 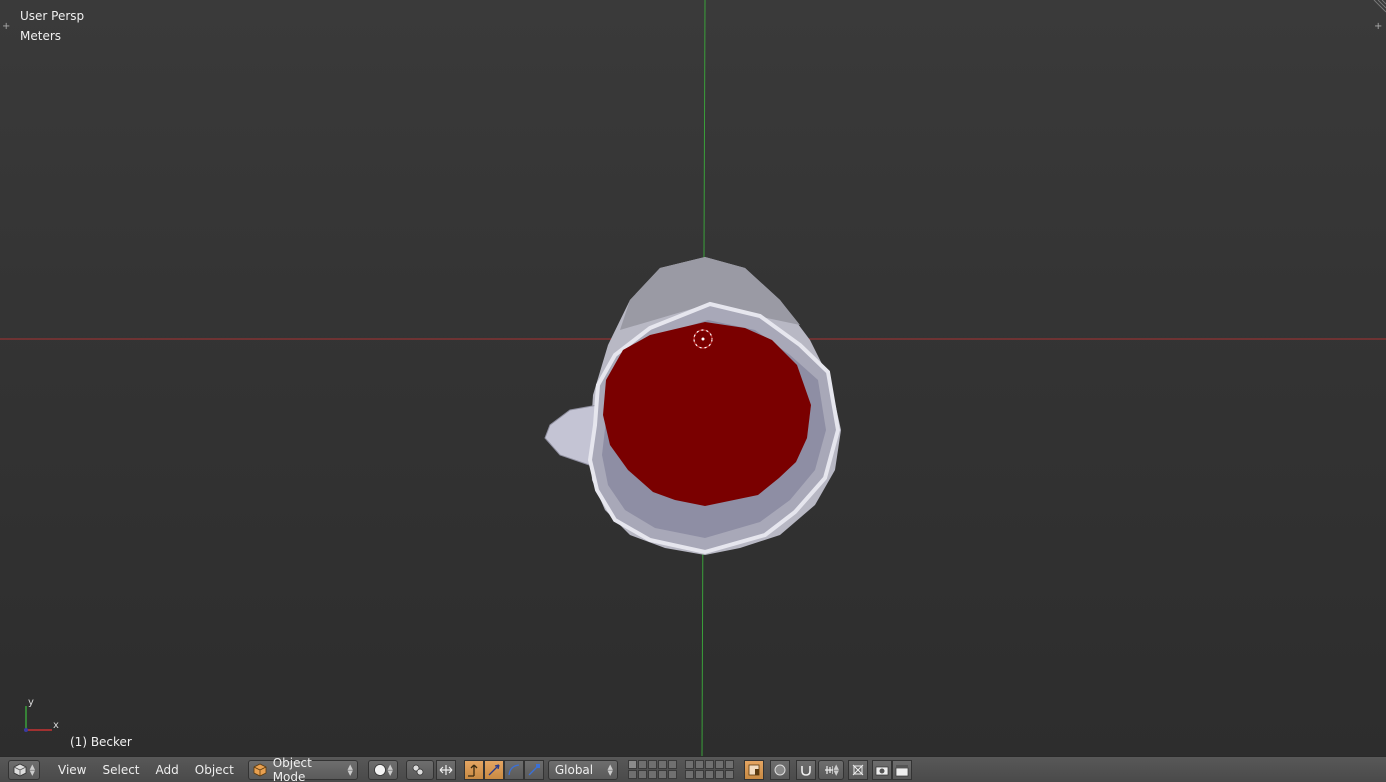 I want to click on mug-object, so click(x=692, y=406).